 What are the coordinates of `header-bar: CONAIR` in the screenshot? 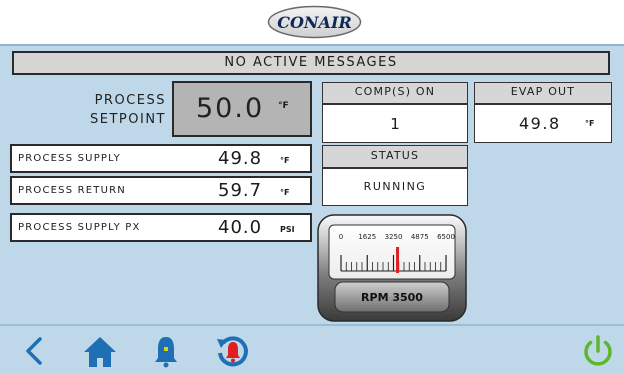 It's located at (312, 22).